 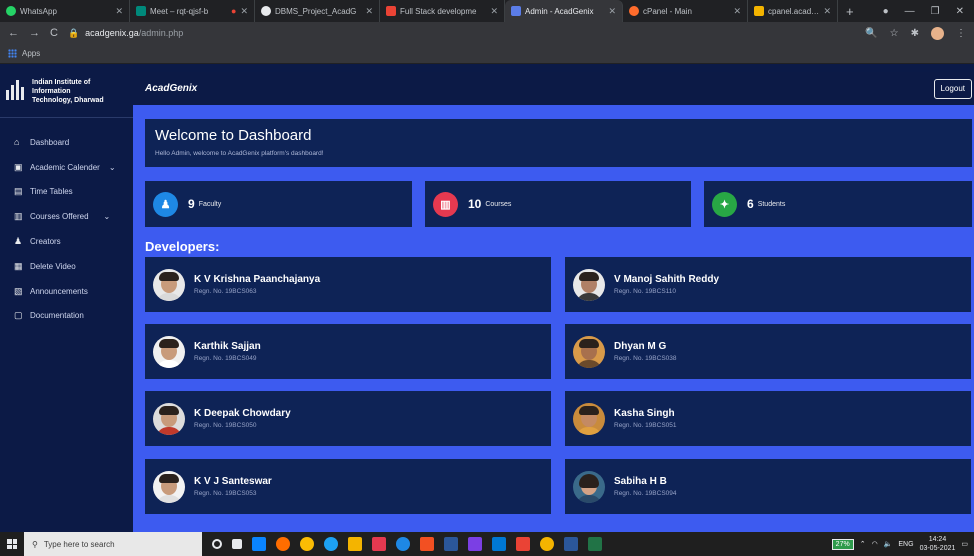 I want to click on developer-card: K V J Santeswar Regn. No. 19BCS053, so click(x=348, y=486).